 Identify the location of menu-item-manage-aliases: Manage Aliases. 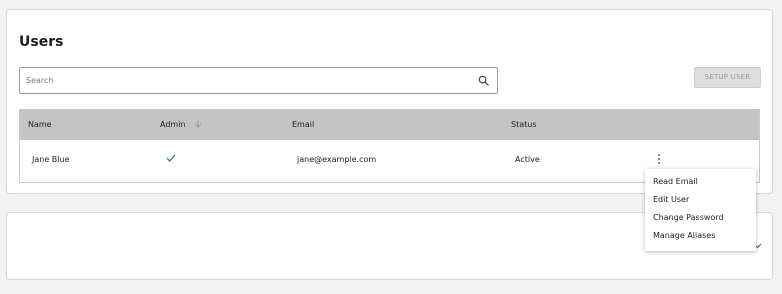
(684, 235).